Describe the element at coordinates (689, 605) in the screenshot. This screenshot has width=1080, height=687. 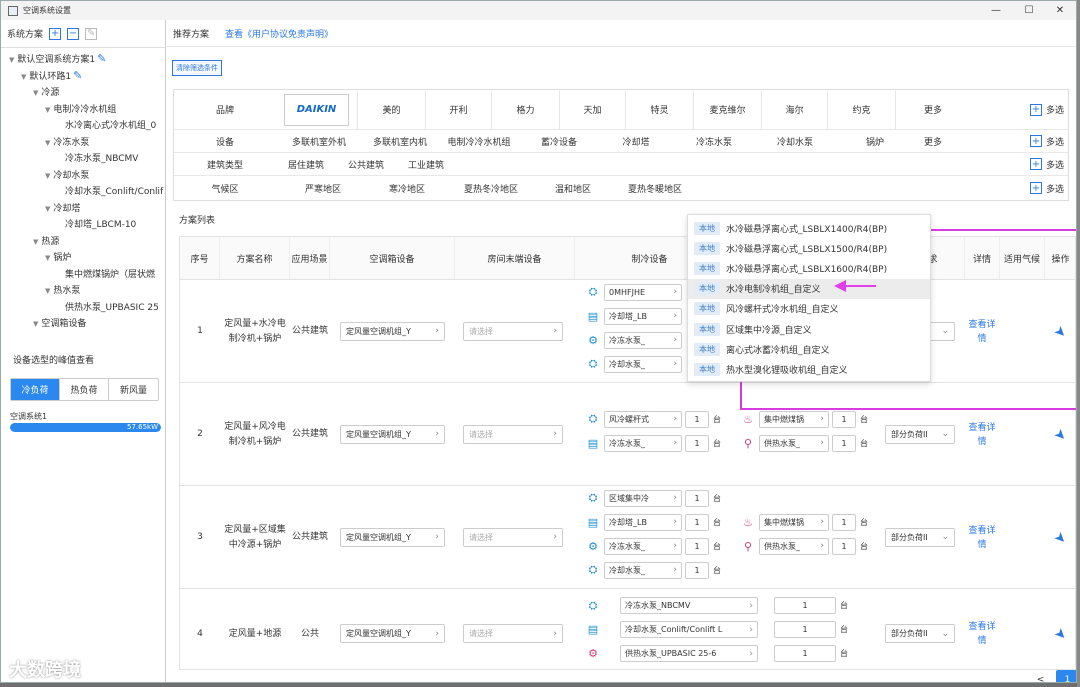
I see `cooling-device-select: 冷冻水泵_NBCMV ›` at that location.